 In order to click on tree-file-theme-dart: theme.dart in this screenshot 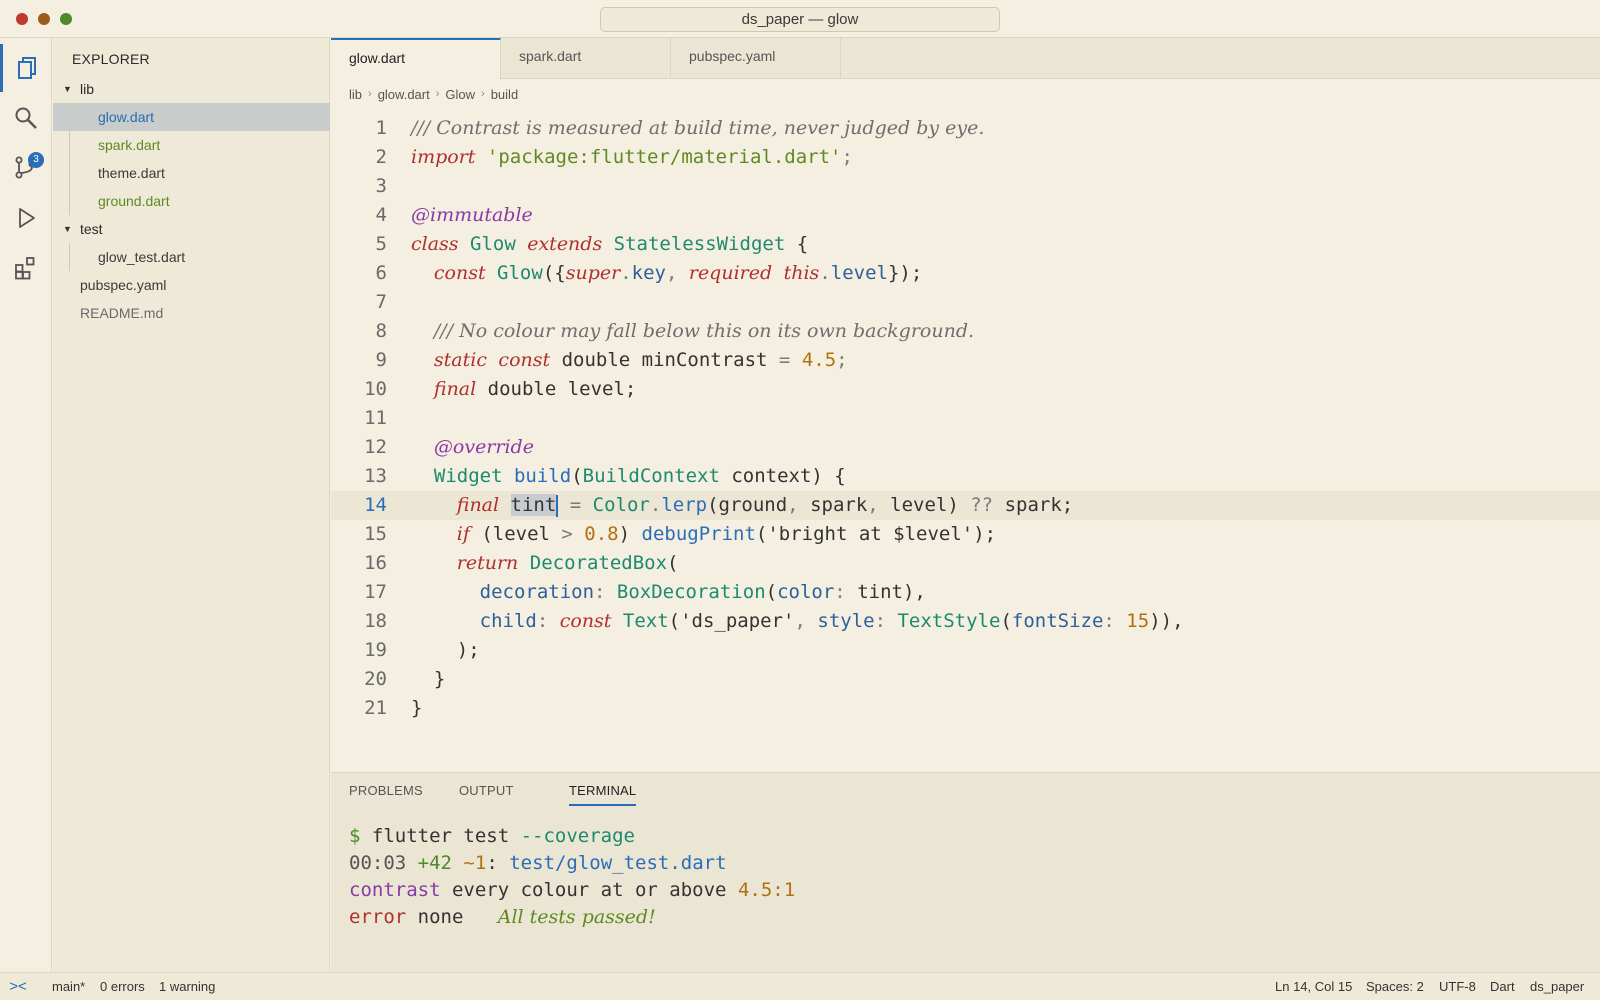, I will do `click(191, 173)`.